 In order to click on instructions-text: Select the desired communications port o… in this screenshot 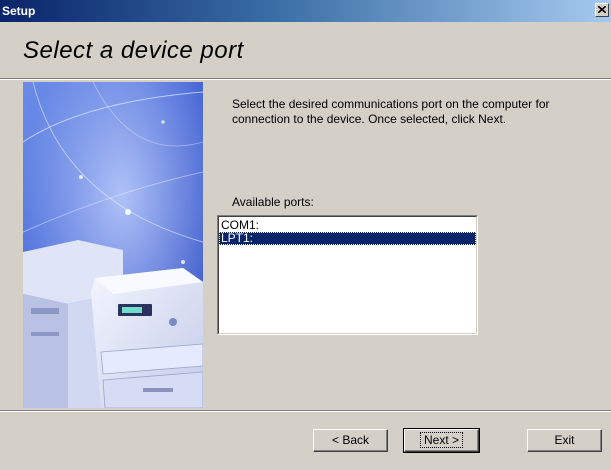, I will do `click(391, 111)`.